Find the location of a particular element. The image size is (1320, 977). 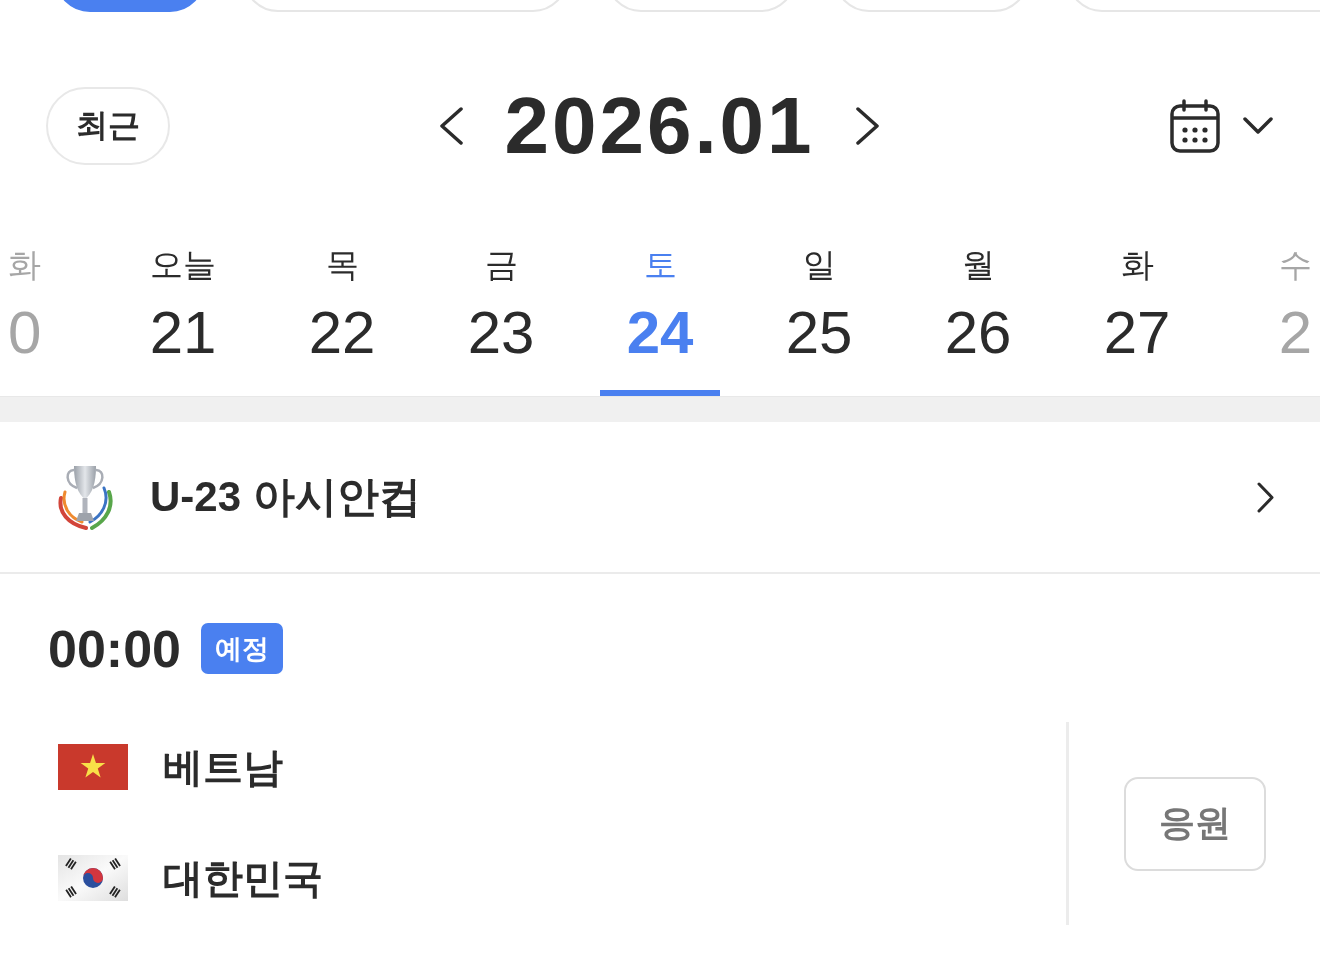

day-tab: 금 23 is located at coordinates (501, 318).